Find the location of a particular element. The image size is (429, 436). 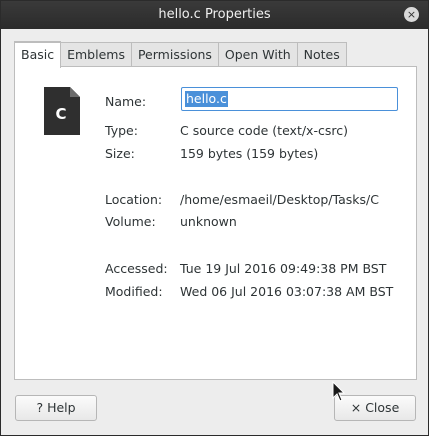

tab-basic: Basic is located at coordinates (38, 54).